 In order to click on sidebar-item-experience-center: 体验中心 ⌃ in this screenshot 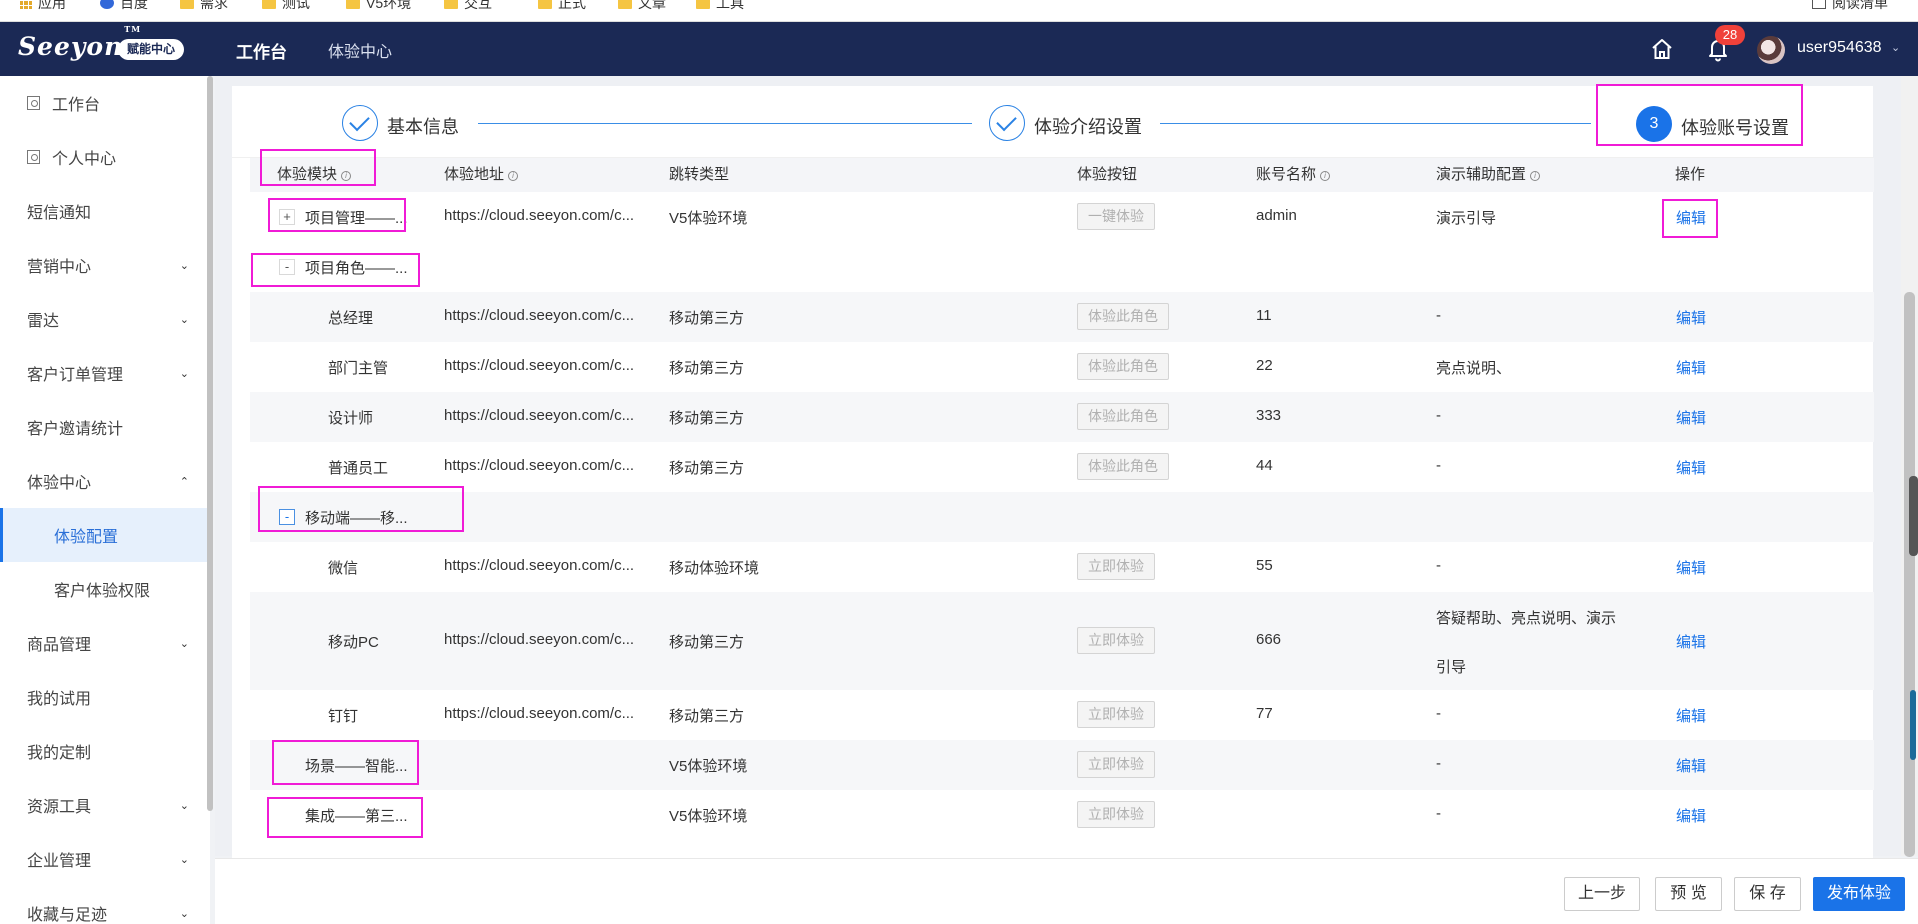, I will do `click(105, 481)`.